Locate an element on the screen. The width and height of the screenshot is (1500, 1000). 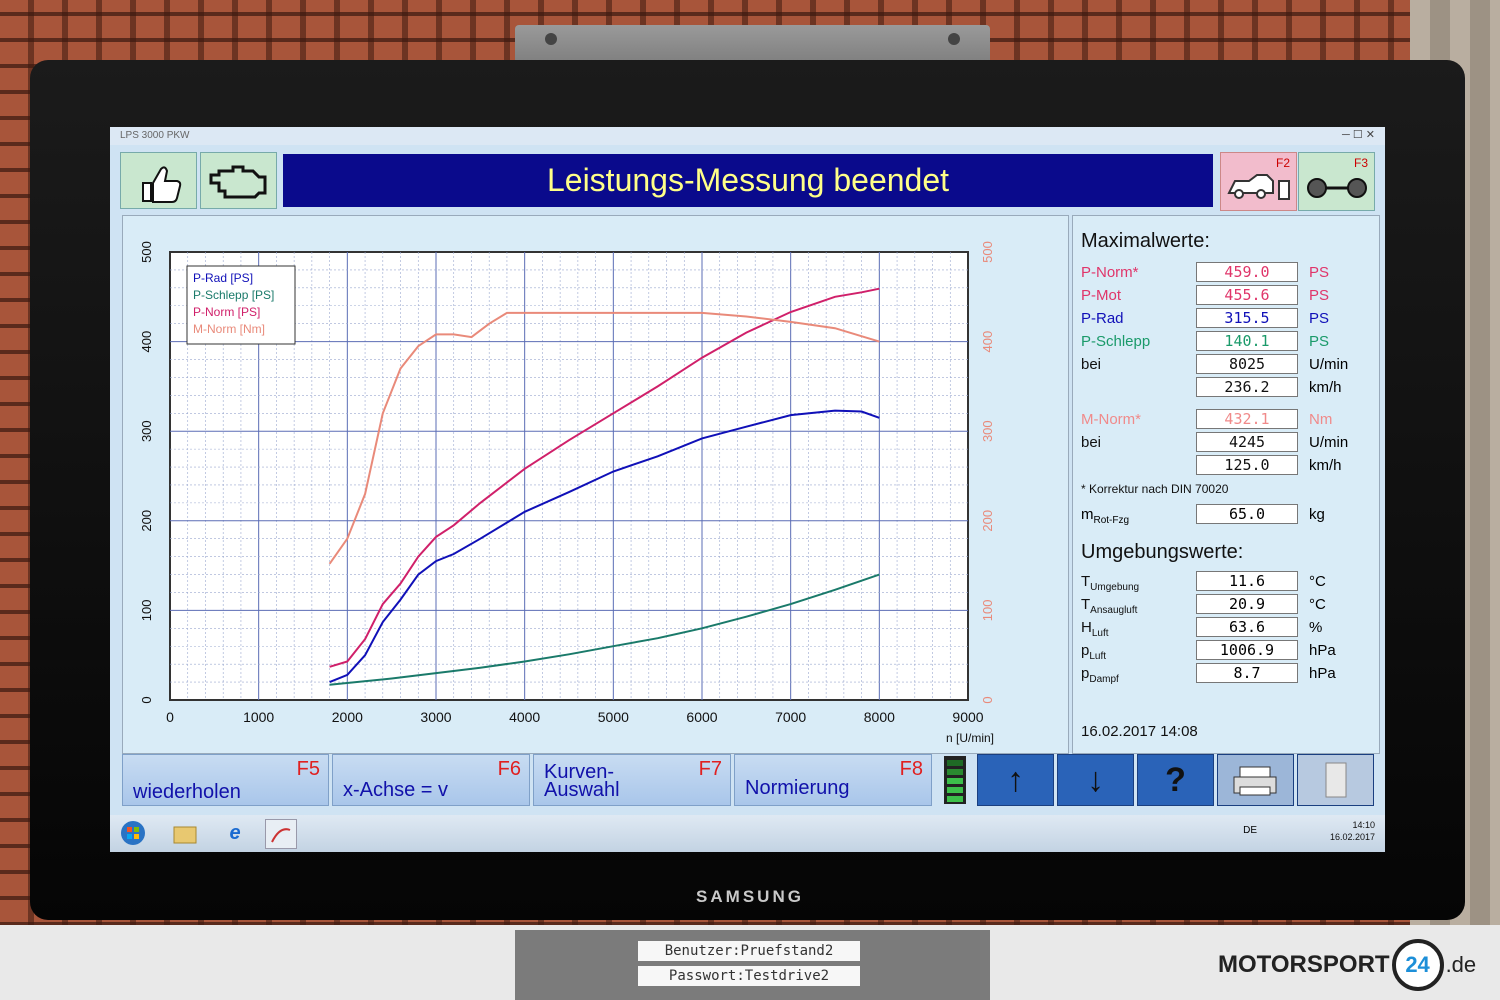
x-tick-label: 7000 is located at coordinates (790, 717).